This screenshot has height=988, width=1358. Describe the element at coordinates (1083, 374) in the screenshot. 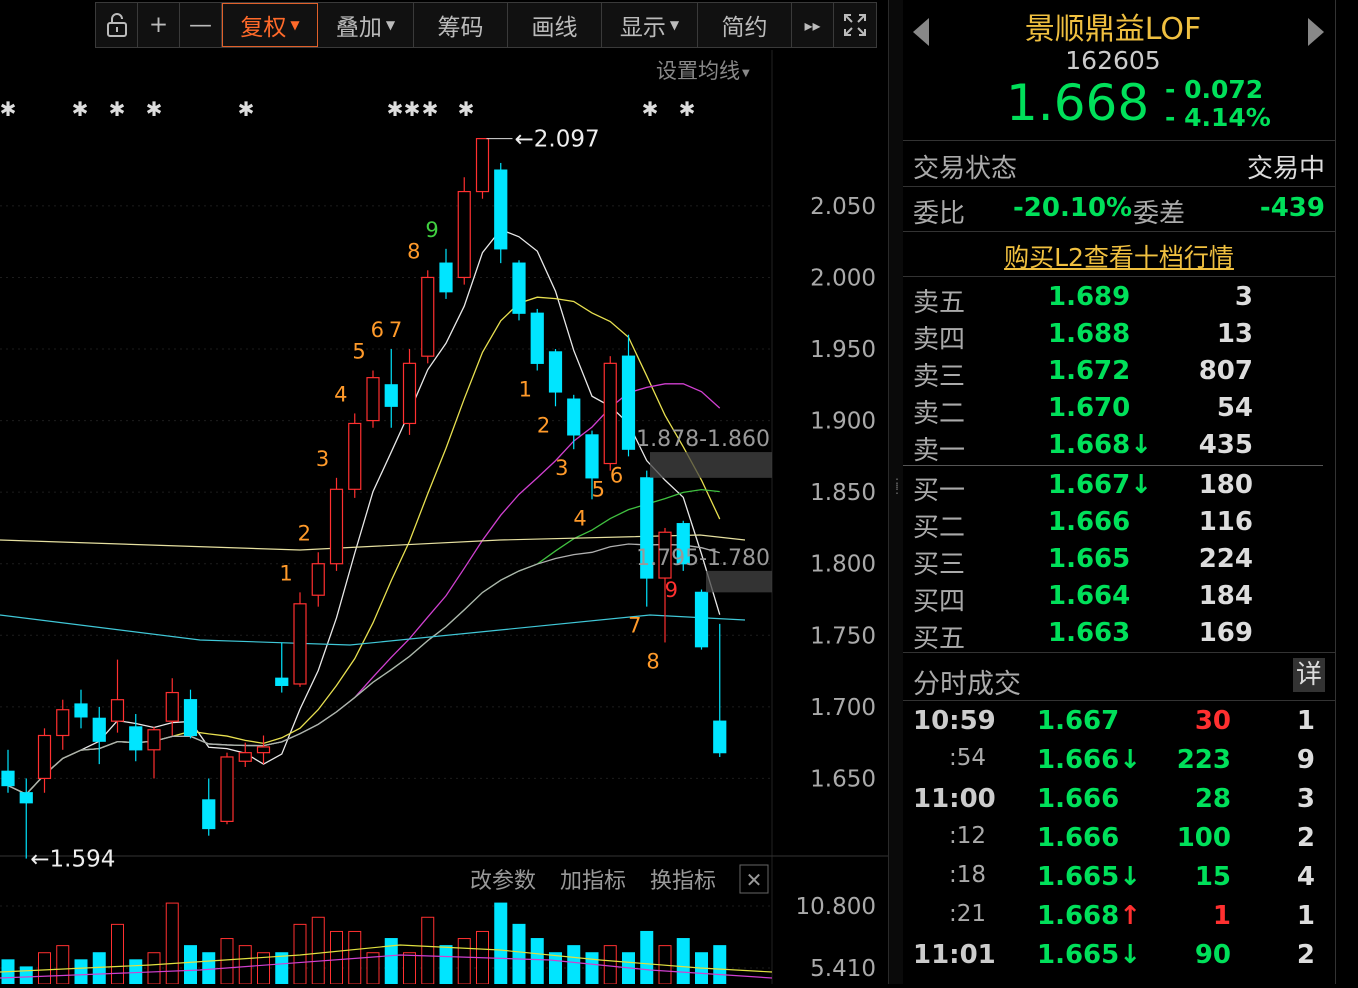

I see `ask-row: 卖三 1.672 807` at that location.